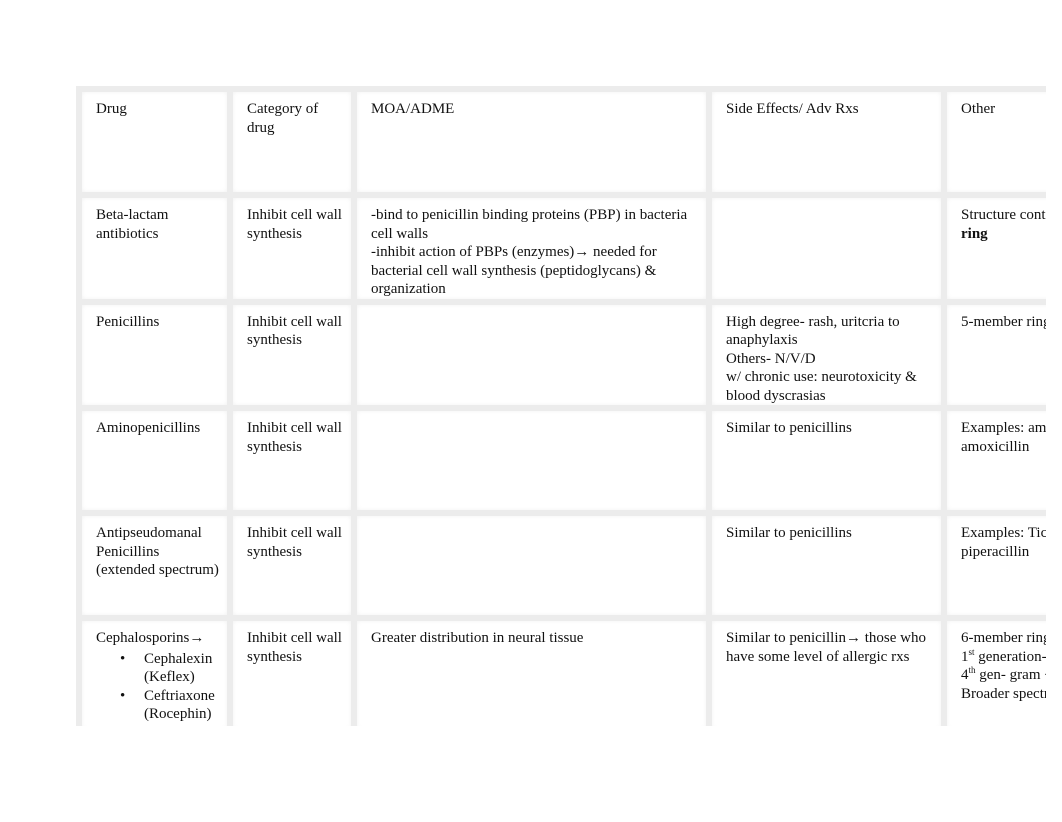 The image size is (1062, 822). I want to click on other-line: 6-member ring, so click(1003, 638).